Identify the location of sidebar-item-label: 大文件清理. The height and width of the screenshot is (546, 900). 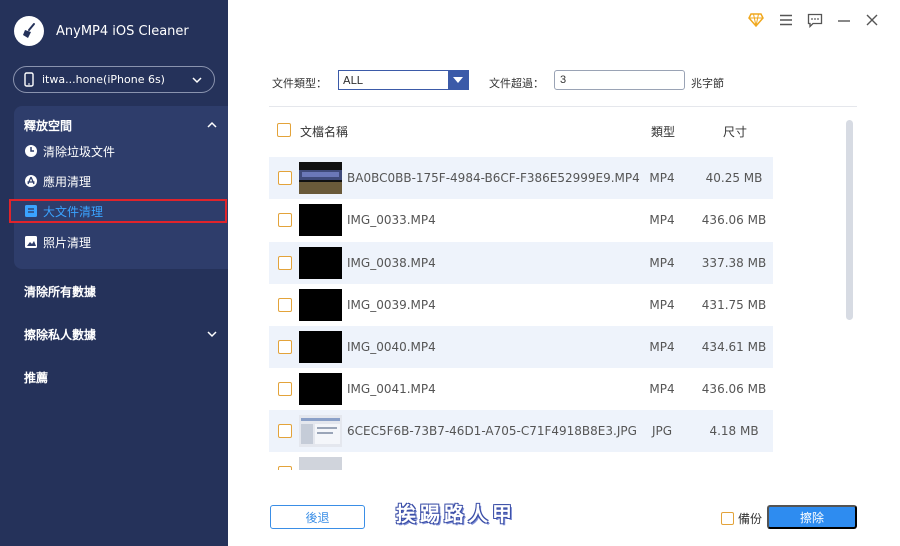
(73, 211).